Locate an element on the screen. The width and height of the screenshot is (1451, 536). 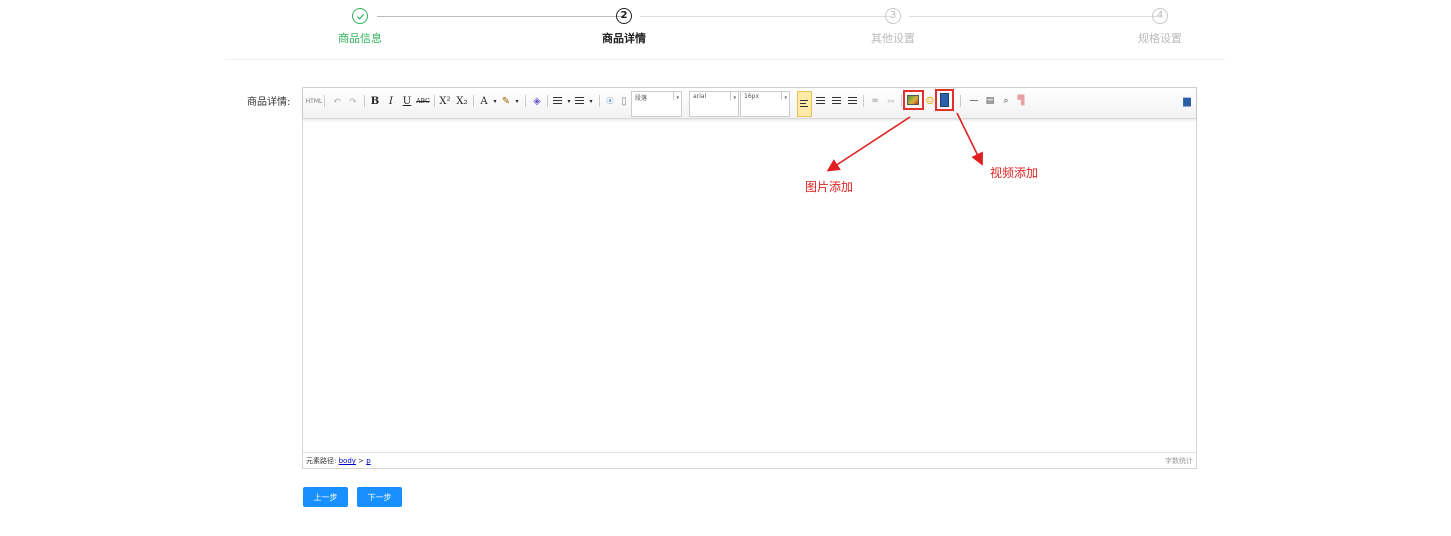
video-add-annotation: 视频添加 is located at coordinates (1014, 173).